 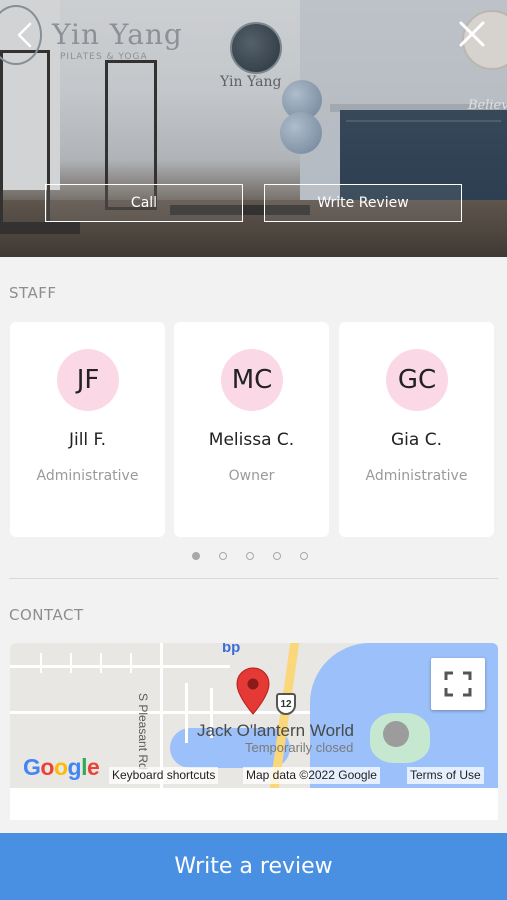 What do you see at coordinates (417, 380) in the screenshot?
I see `avatar: GC` at bounding box center [417, 380].